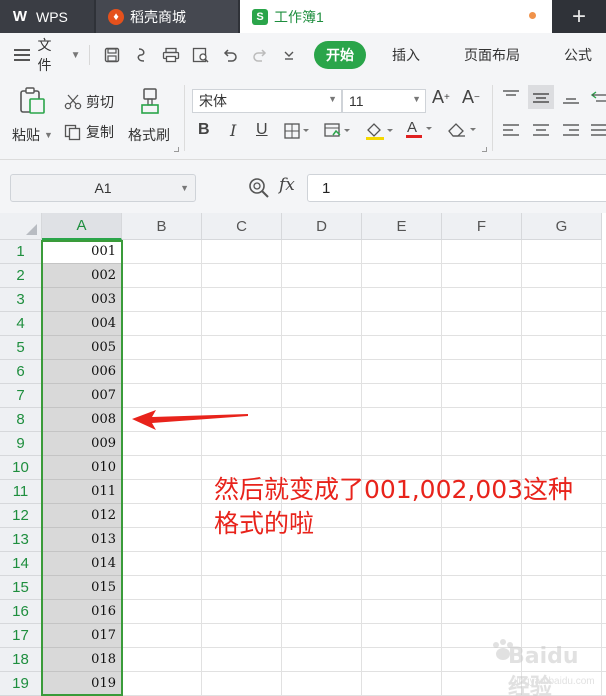 This screenshot has width=606, height=696. What do you see at coordinates (338, 131) in the screenshot?
I see `cell-style-icon` at bounding box center [338, 131].